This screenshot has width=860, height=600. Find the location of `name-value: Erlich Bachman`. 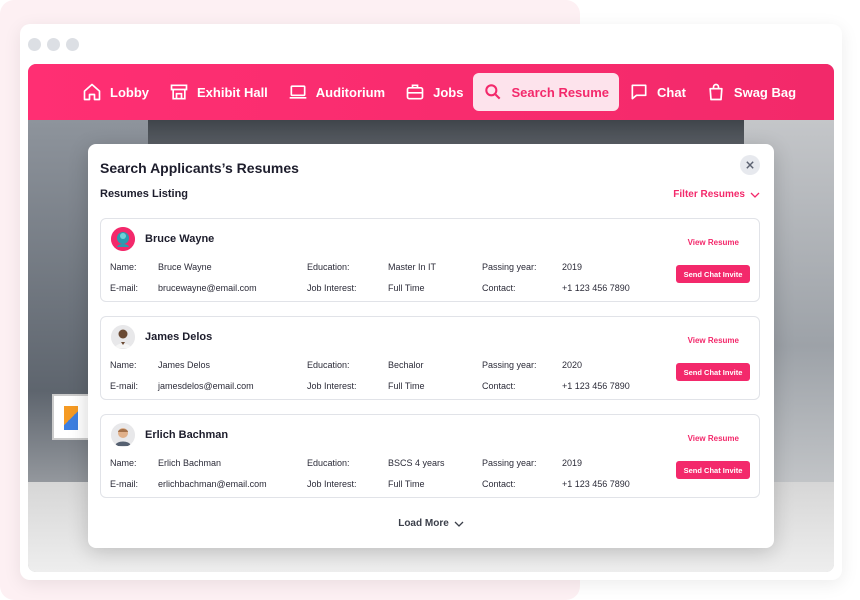

name-value: Erlich Bachman is located at coordinates (190, 463).